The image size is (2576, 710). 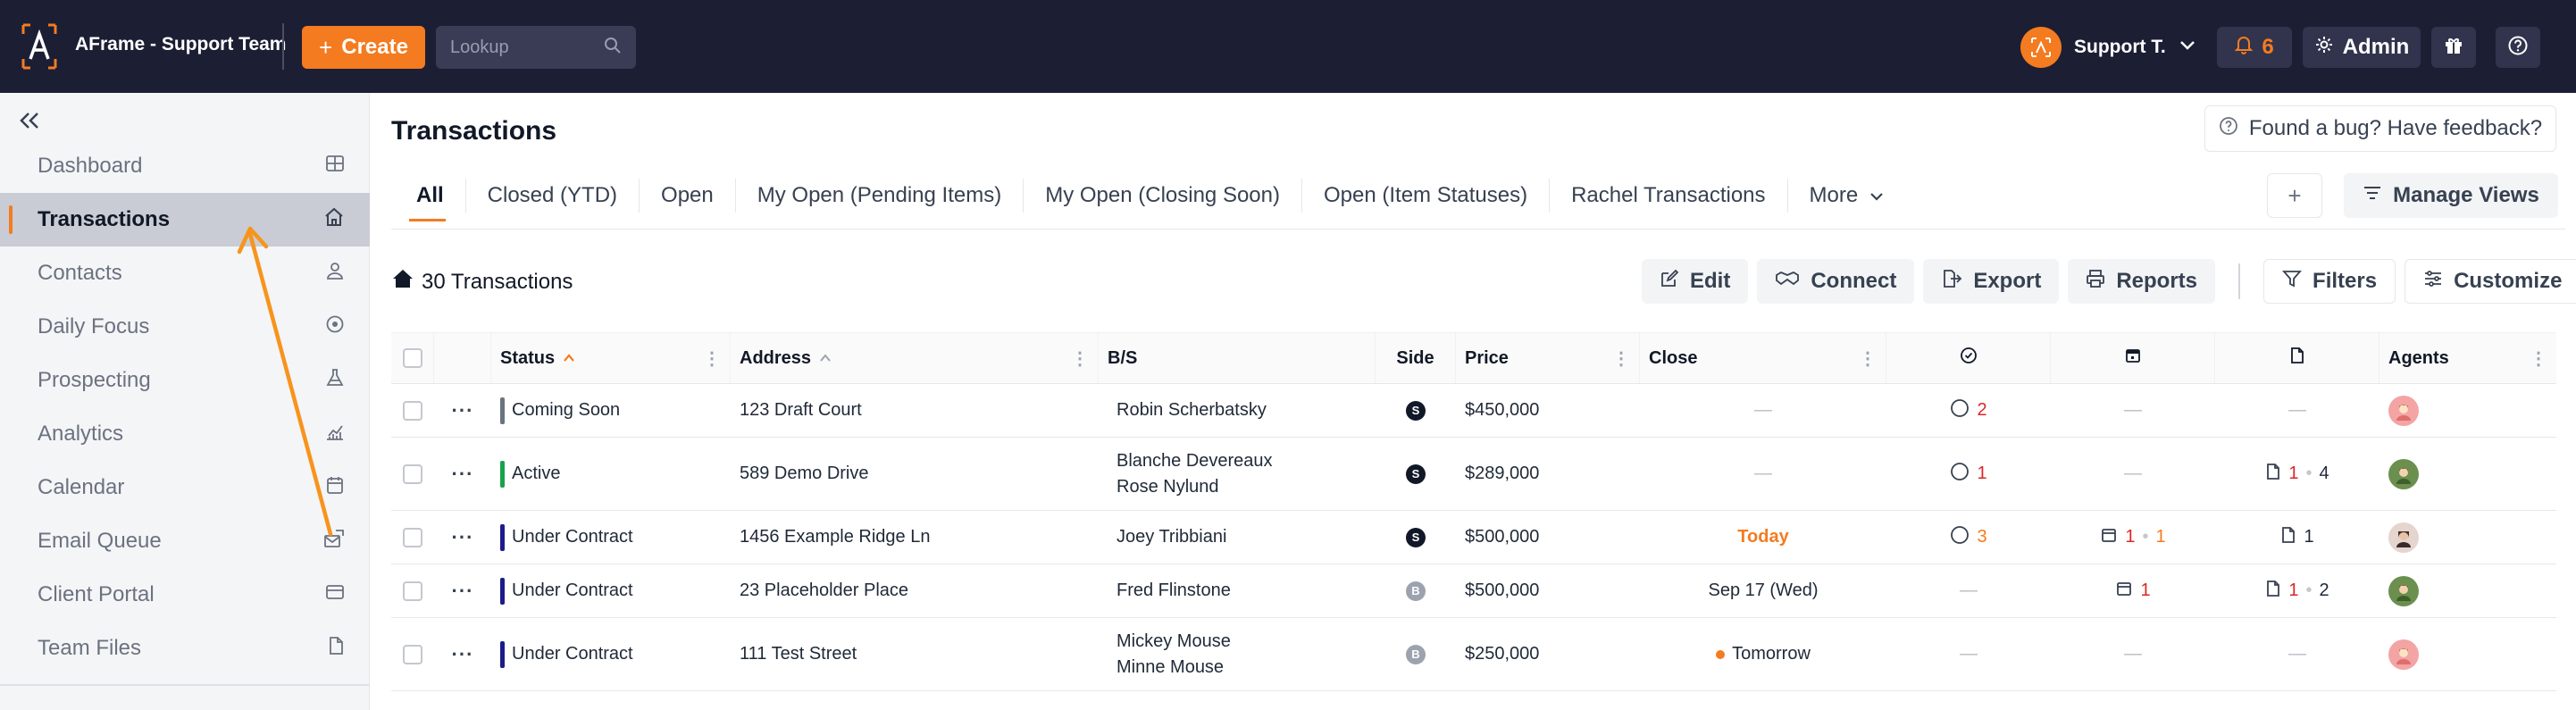 What do you see at coordinates (1416, 474) in the screenshot?
I see `side-badge: S` at bounding box center [1416, 474].